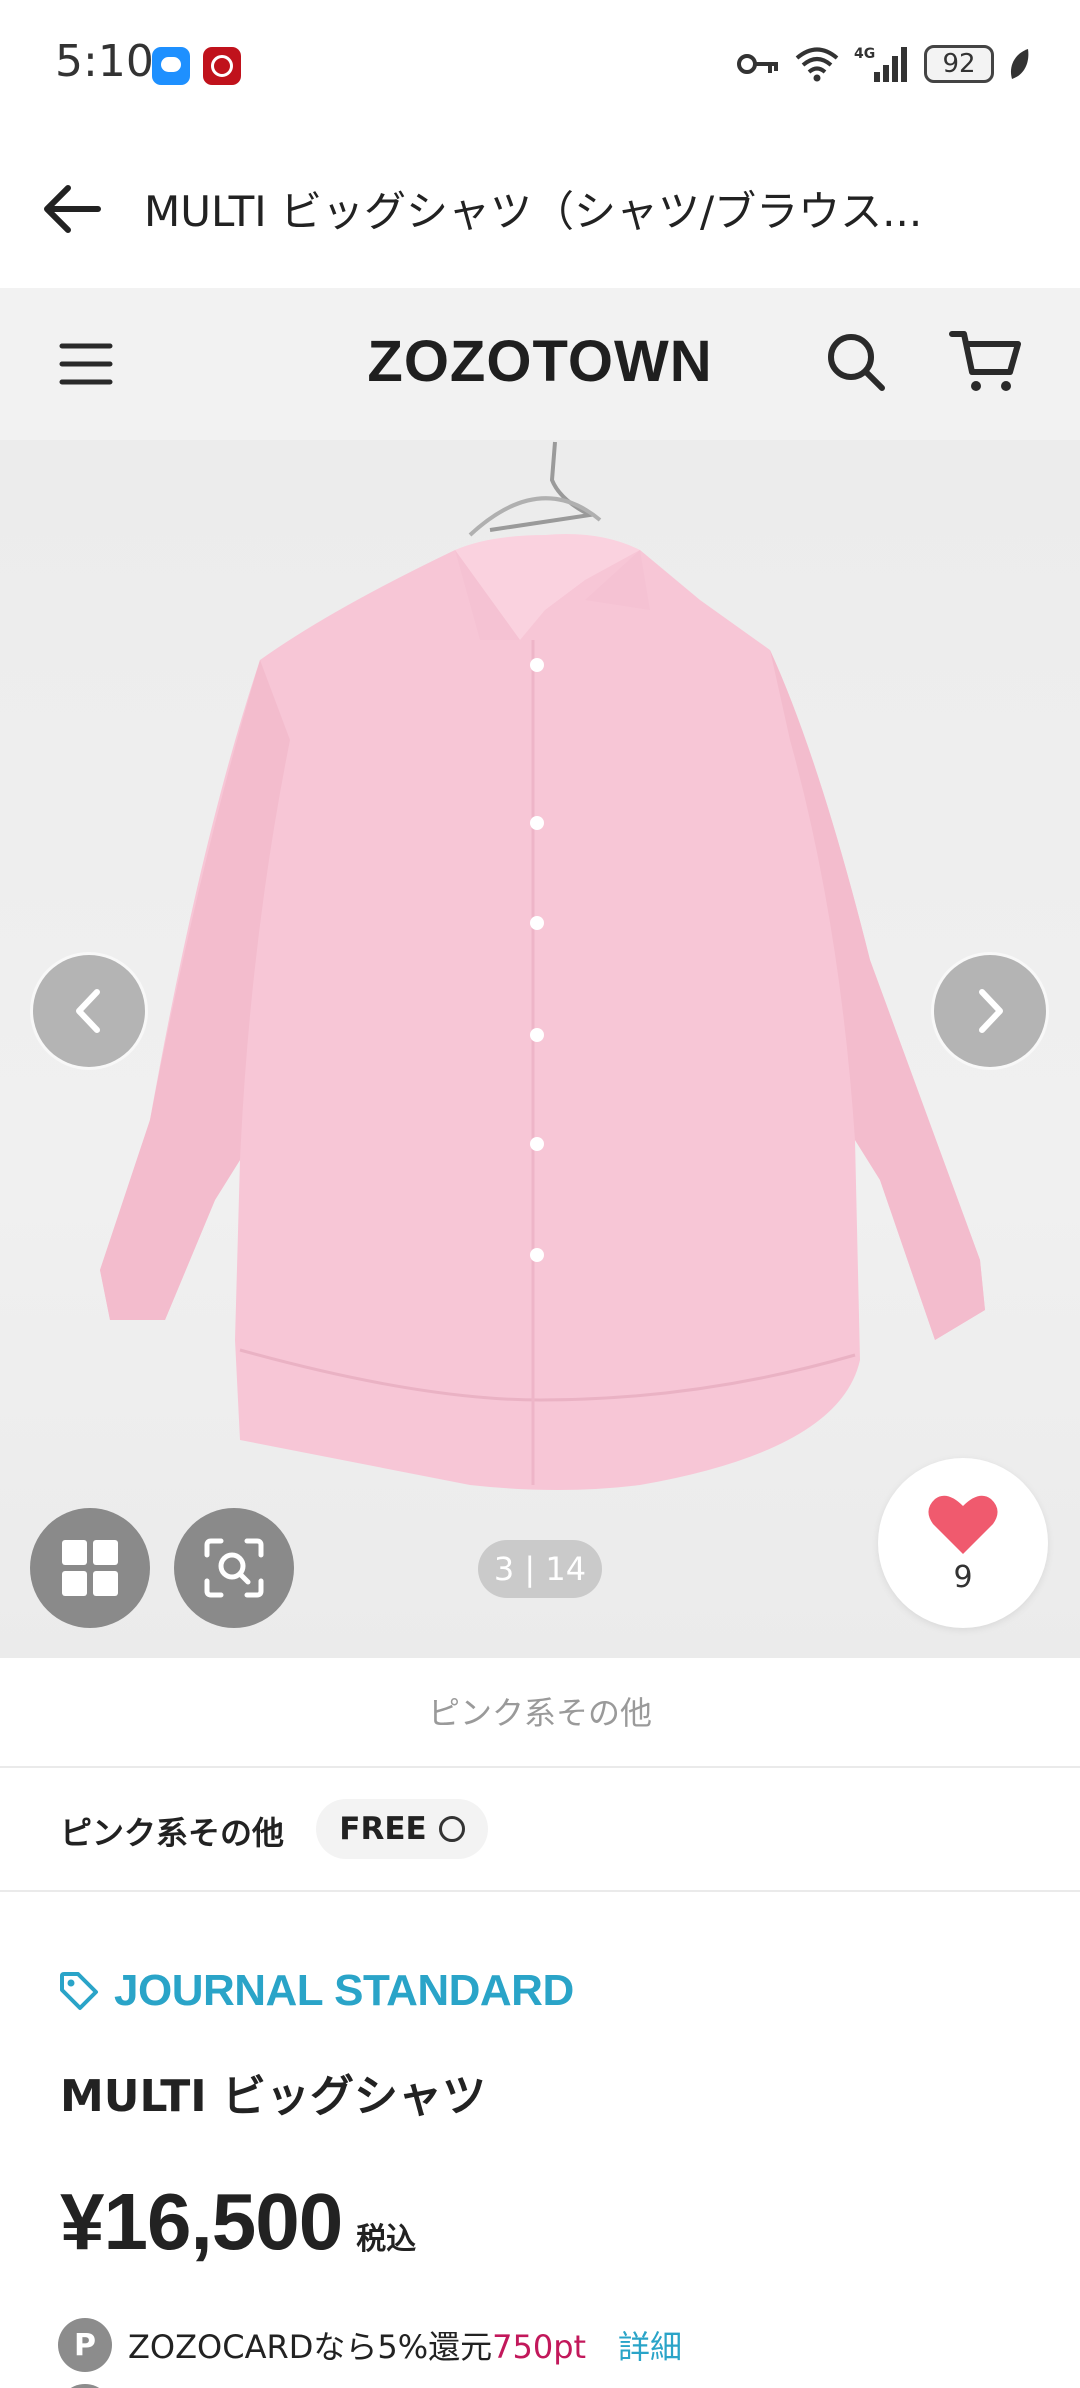 This screenshot has height=2388, width=1080. I want to click on zoom-scan-icon, so click(234, 1568).